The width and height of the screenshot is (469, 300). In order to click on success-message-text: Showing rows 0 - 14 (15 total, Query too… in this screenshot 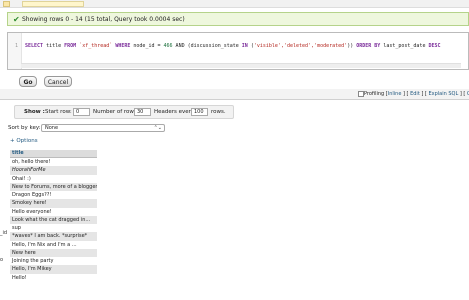, I will do `click(103, 19)`.